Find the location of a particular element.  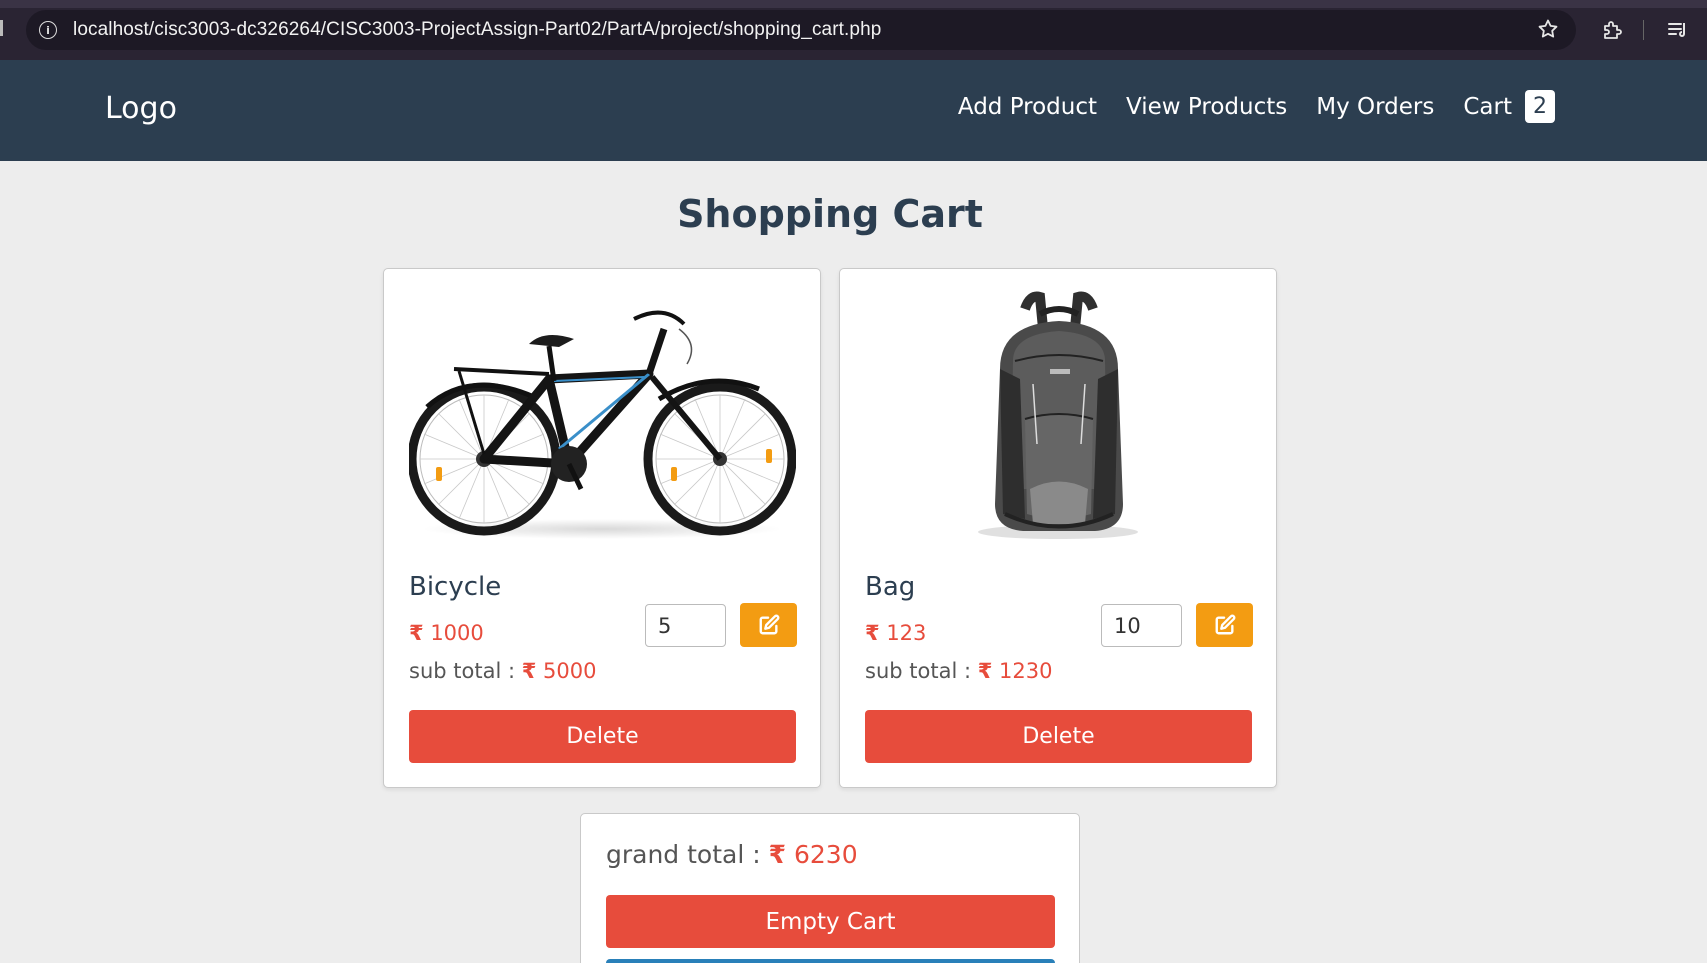

product-subtotal: sub total : ₹ 1230 is located at coordinates (958, 671).